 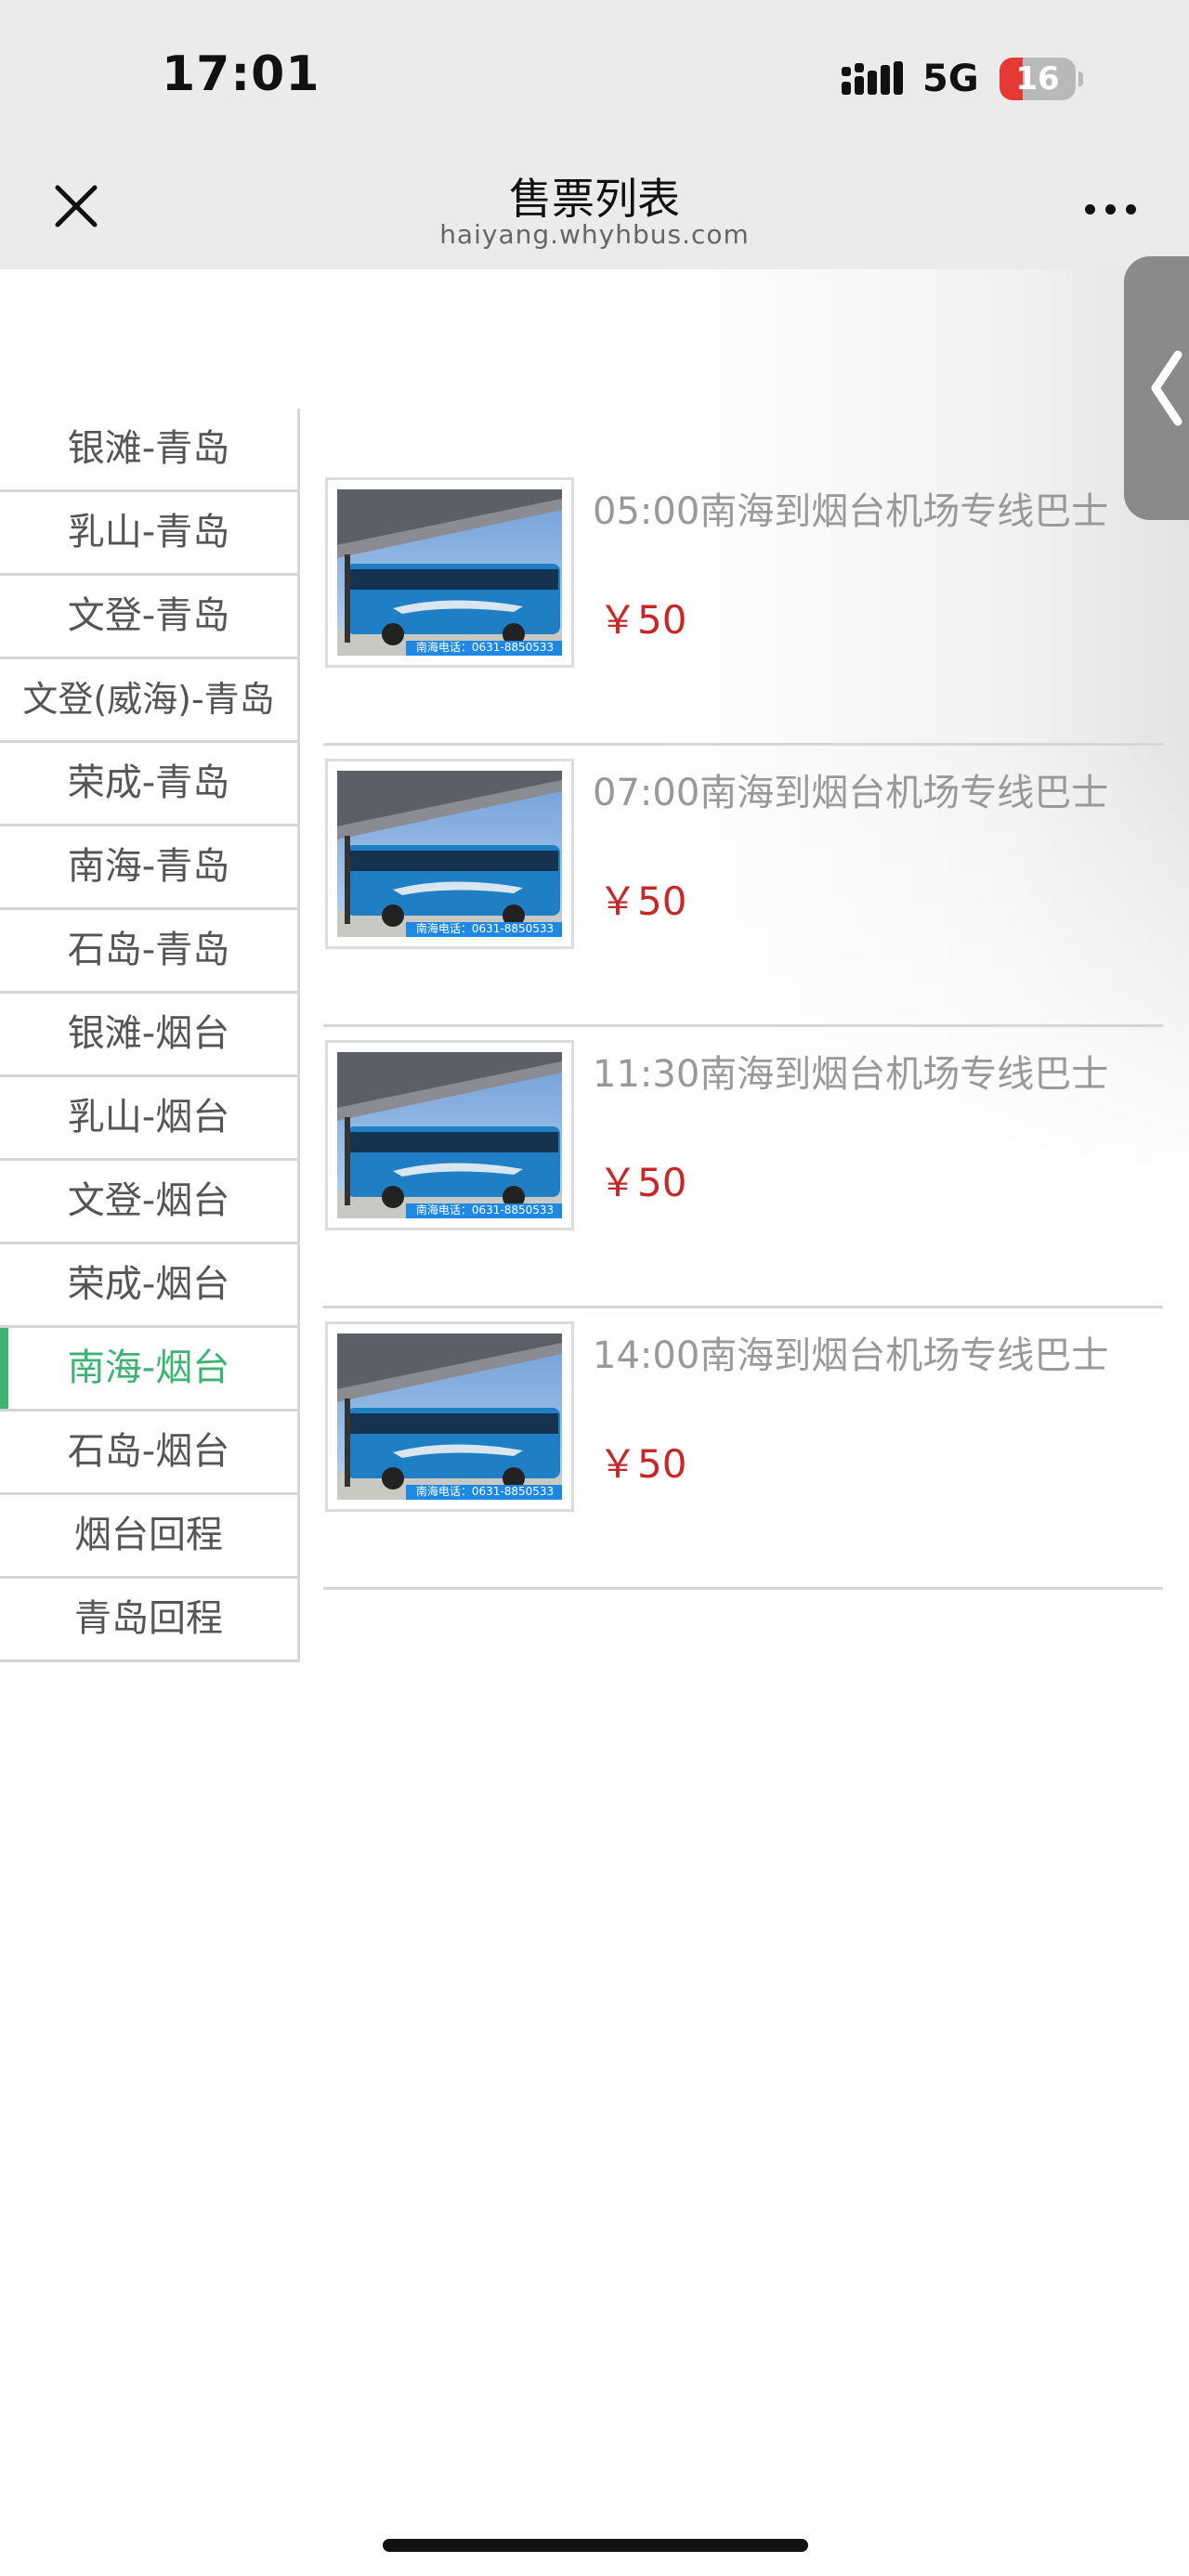 I want to click on ticket-title: 11:30南海到烟台机场专线巴士, so click(x=851, y=1074).